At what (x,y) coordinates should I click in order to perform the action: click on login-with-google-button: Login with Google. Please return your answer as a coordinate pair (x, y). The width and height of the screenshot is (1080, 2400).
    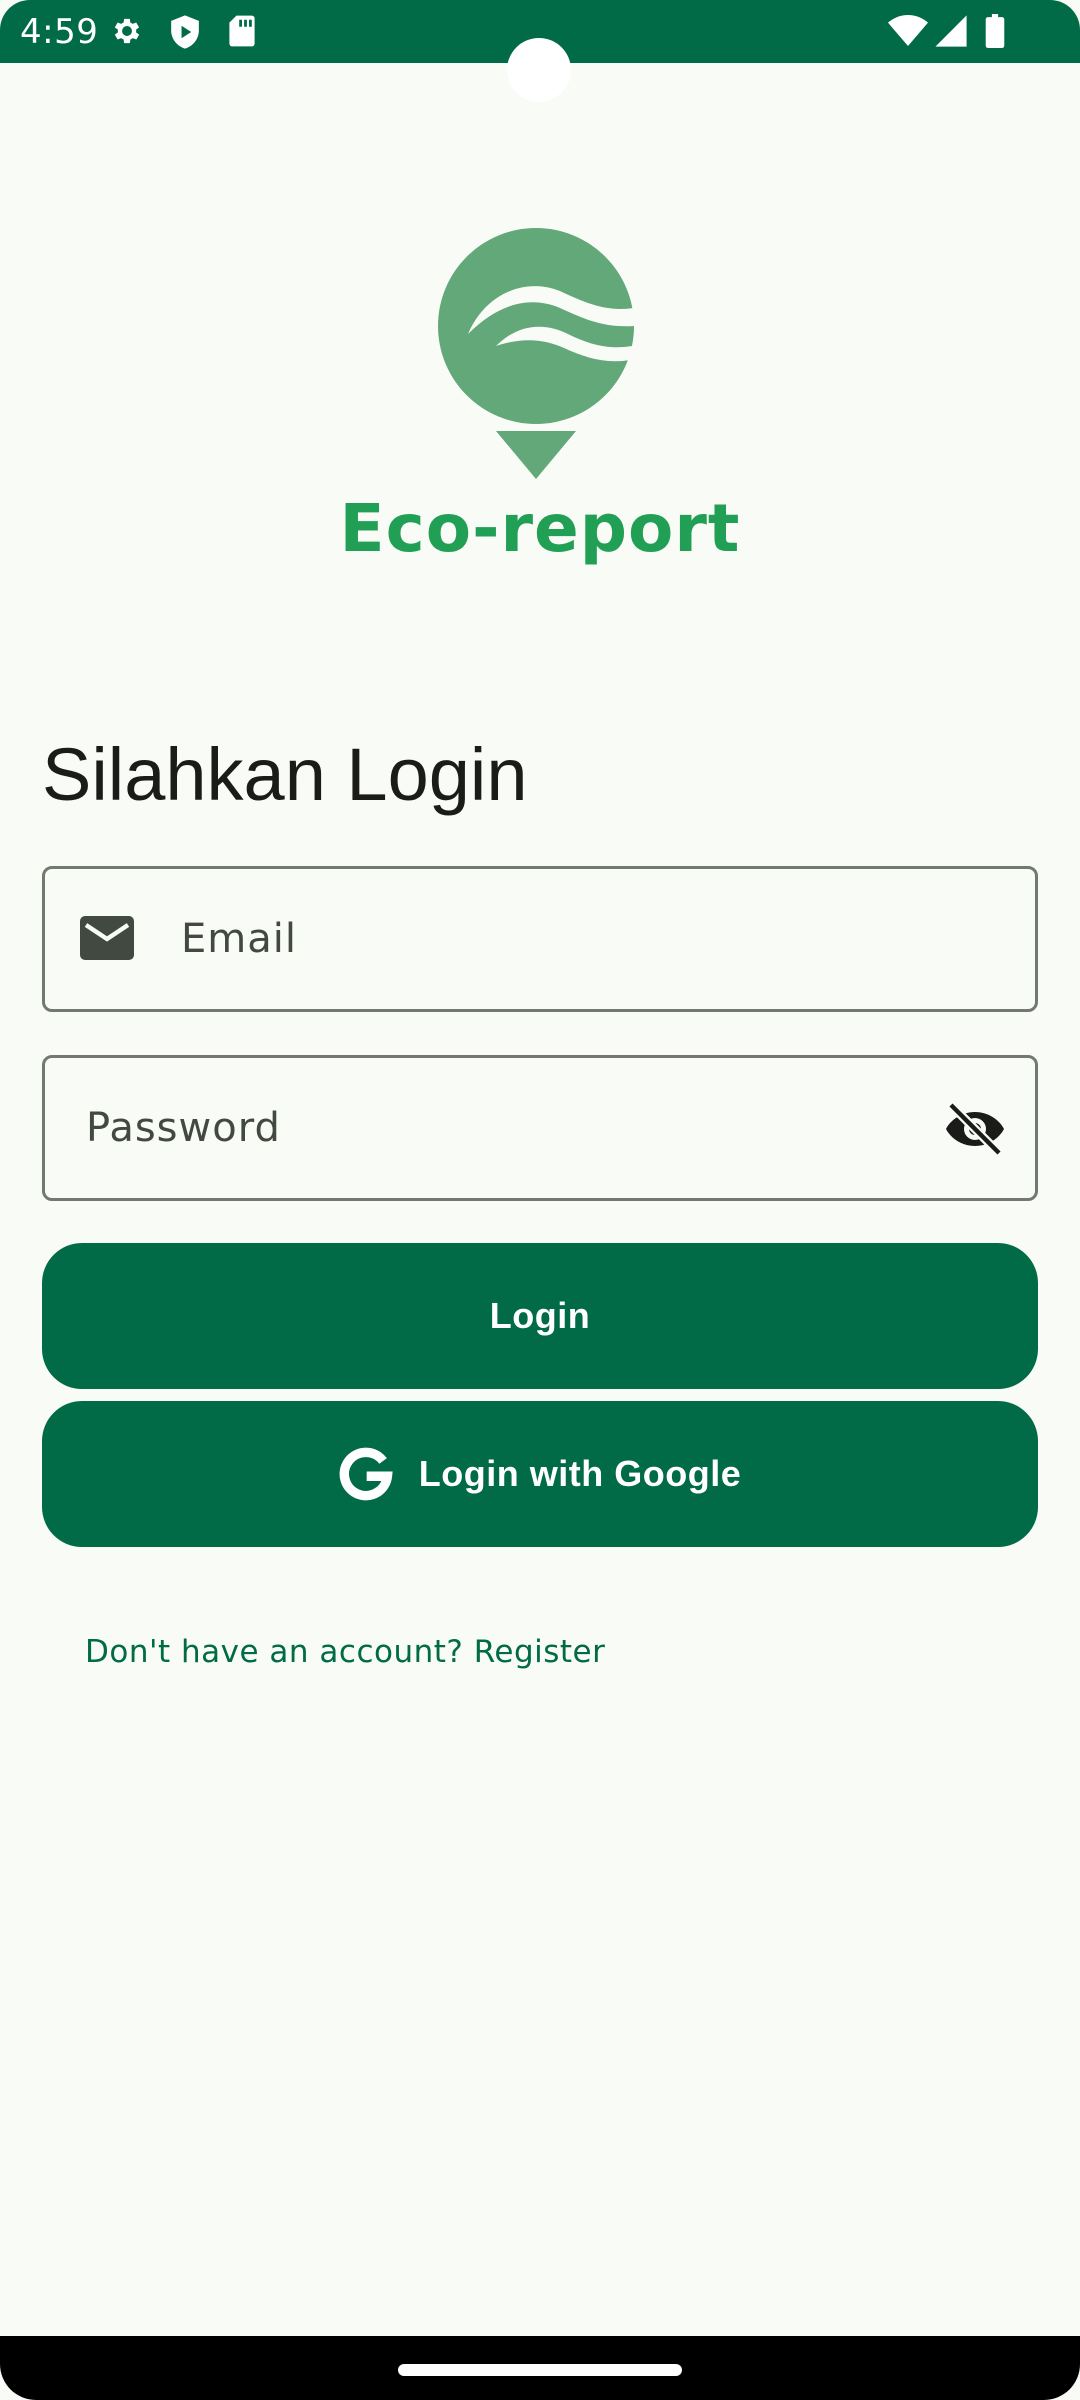
    Looking at the image, I should click on (540, 1474).